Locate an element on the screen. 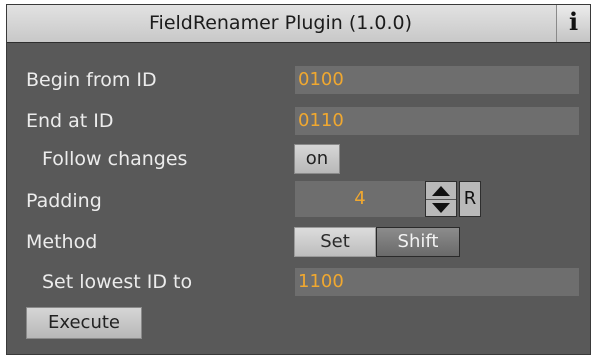 This screenshot has width=595, height=358. begin-from-id-field: 0100 is located at coordinates (437, 80).